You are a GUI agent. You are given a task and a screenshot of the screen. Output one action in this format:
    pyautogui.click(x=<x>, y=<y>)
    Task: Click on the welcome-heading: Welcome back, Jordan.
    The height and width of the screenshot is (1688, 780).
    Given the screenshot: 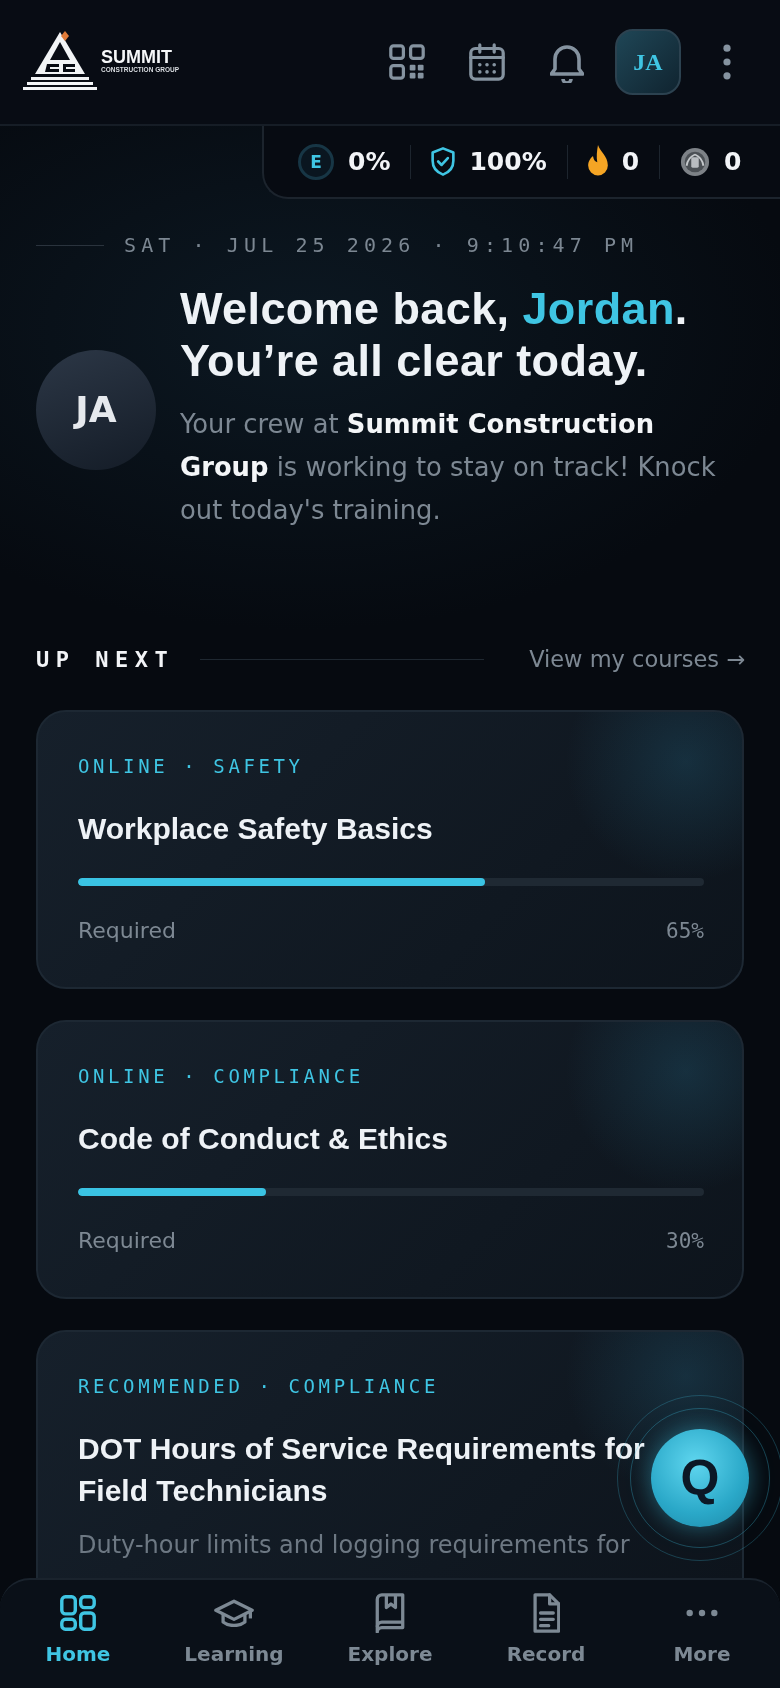 What is the action you would take?
    pyautogui.click(x=434, y=309)
    